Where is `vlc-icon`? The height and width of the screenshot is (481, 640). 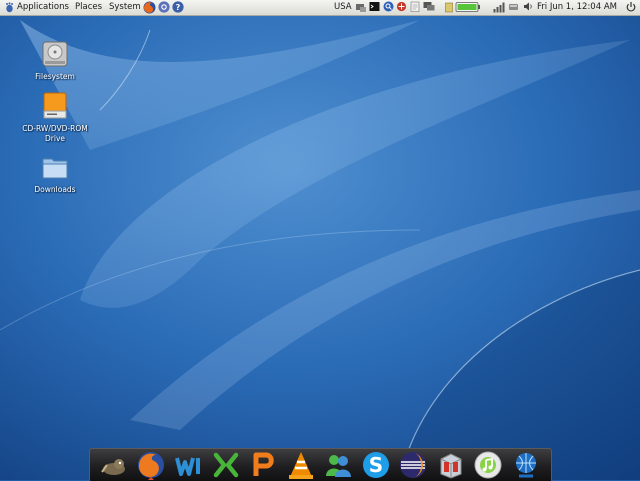 vlc-icon is located at coordinates (301, 465).